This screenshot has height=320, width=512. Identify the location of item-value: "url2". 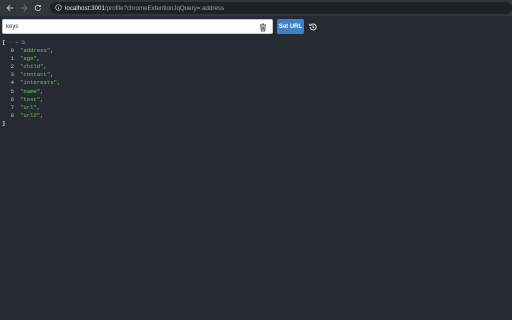
(30, 115).